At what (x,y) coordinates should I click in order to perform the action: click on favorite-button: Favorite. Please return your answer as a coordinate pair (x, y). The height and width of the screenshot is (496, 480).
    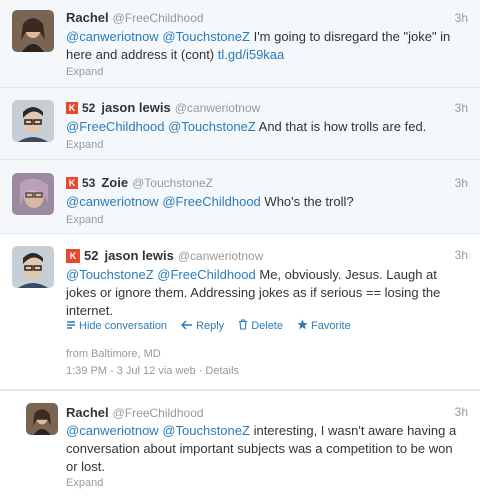
    Looking at the image, I should click on (324, 326).